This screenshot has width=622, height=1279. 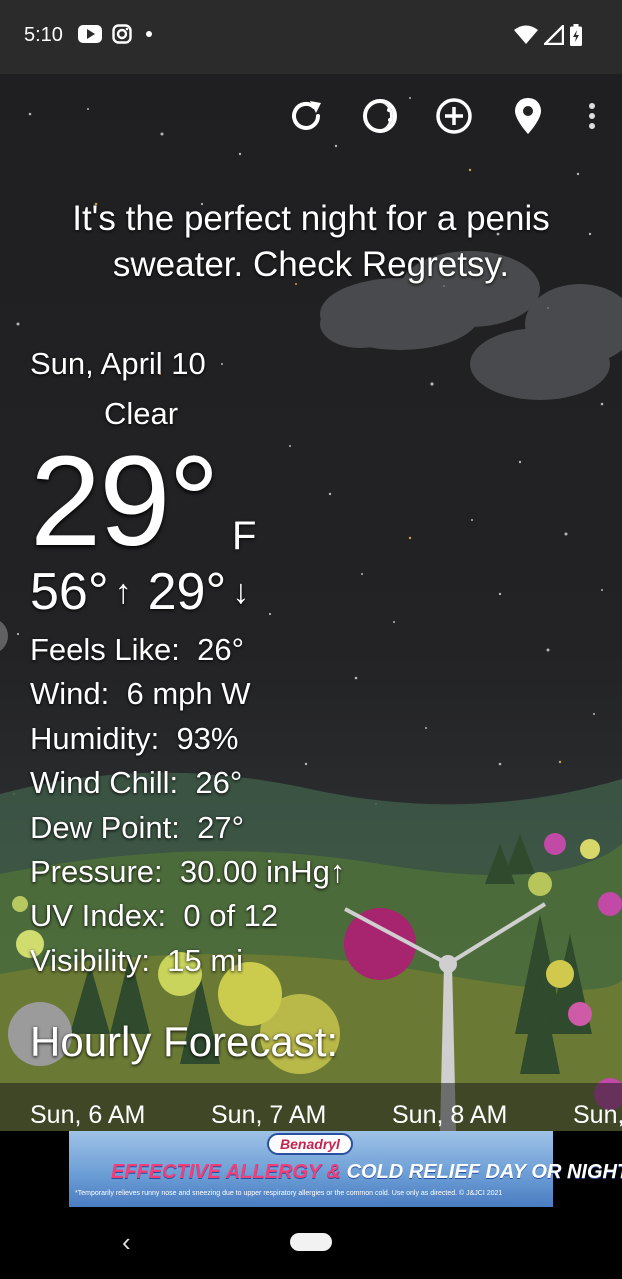 What do you see at coordinates (526, 34) in the screenshot?
I see `wifi-icon` at bounding box center [526, 34].